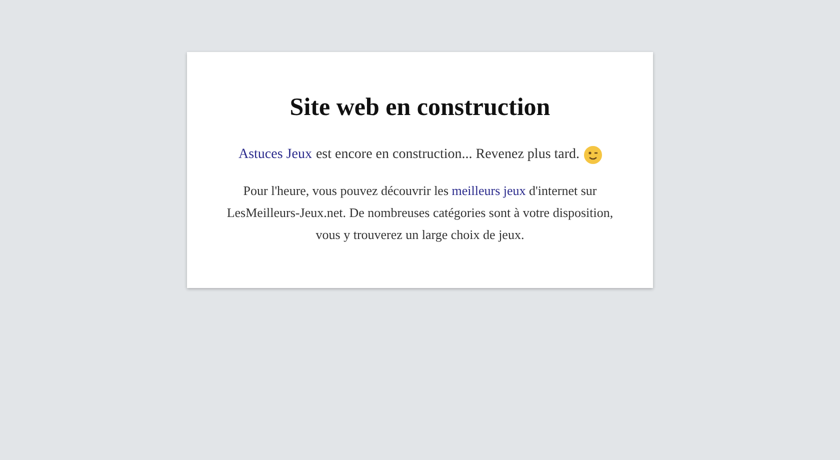 Image resolution: width=840 pixels, height=460 pixels. Describe the element at coordinates (420, 213) in the screenshot. I see `info-paragraph: Pour l'heure, vous pouvez découvrir les meilleurs jeux d'internet sur LesMeilleurs-Jeux.net. De nombreuses catégories sont à votre disposition, vous y trouverez un large choix de jeux.` at that location.